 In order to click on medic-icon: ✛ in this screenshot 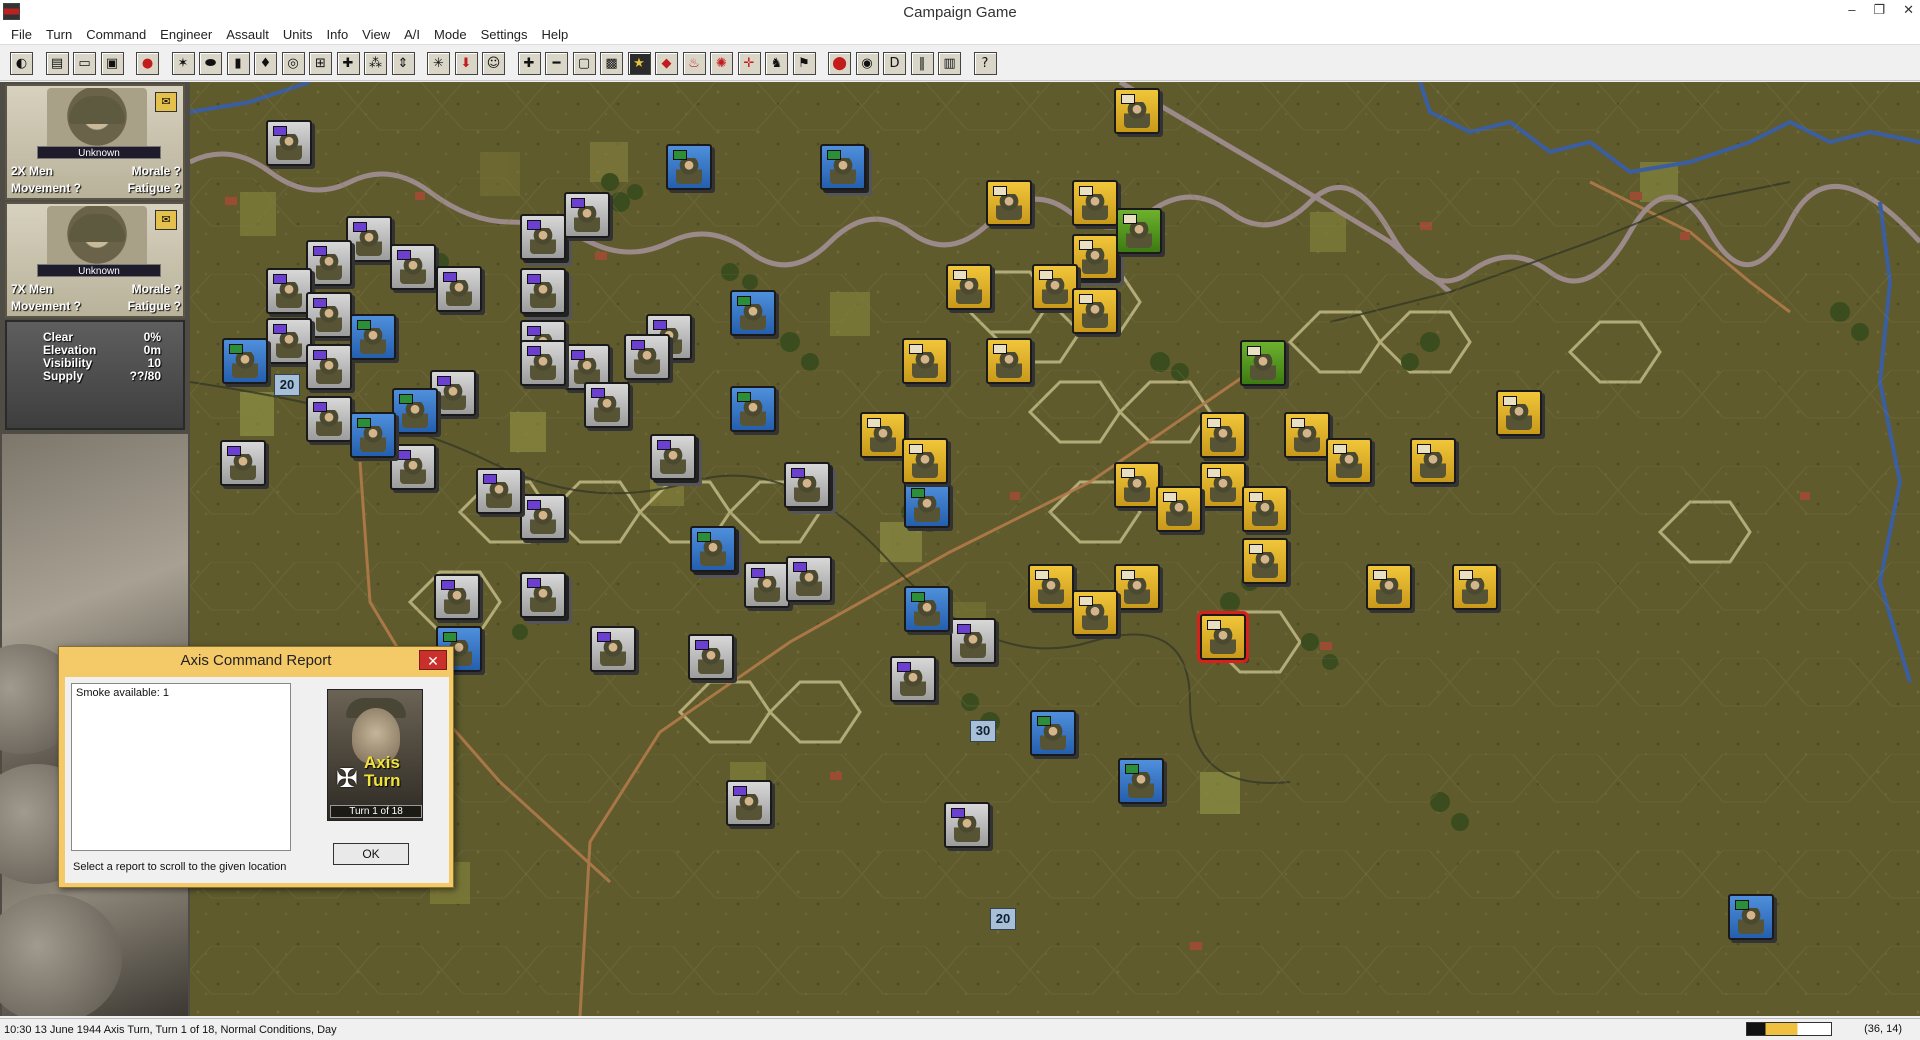, I will do `click(749, 63)`.